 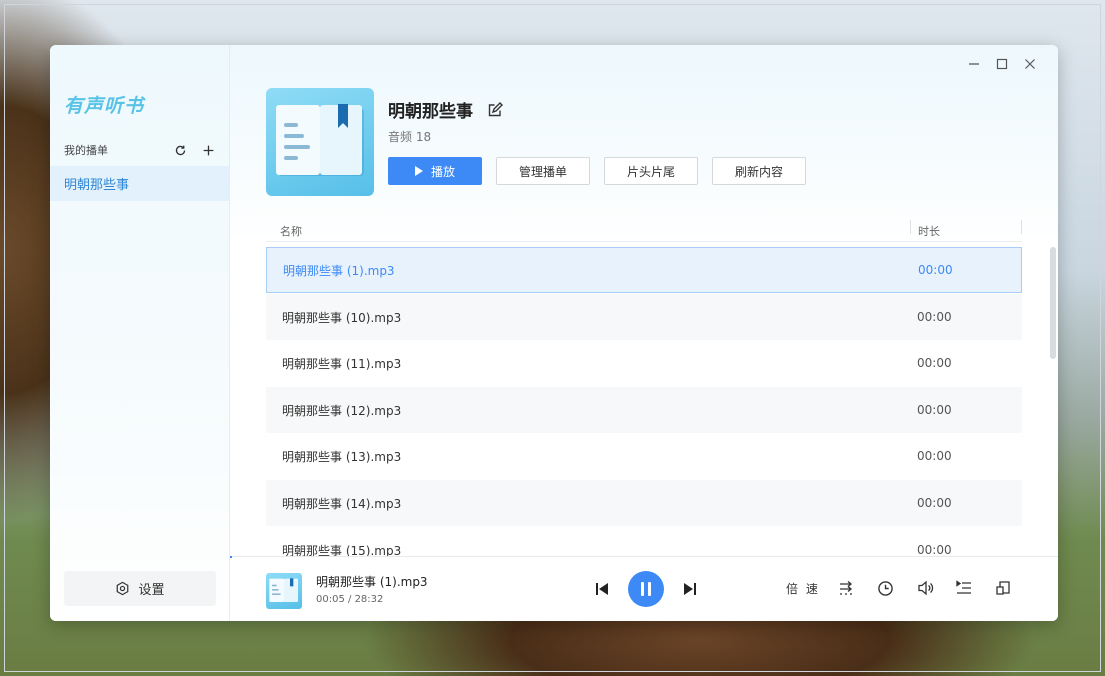 What do you see at coordinates (974, 64) in the screenshot?
I see `minimize-icon` at bounding box center [974, 64].